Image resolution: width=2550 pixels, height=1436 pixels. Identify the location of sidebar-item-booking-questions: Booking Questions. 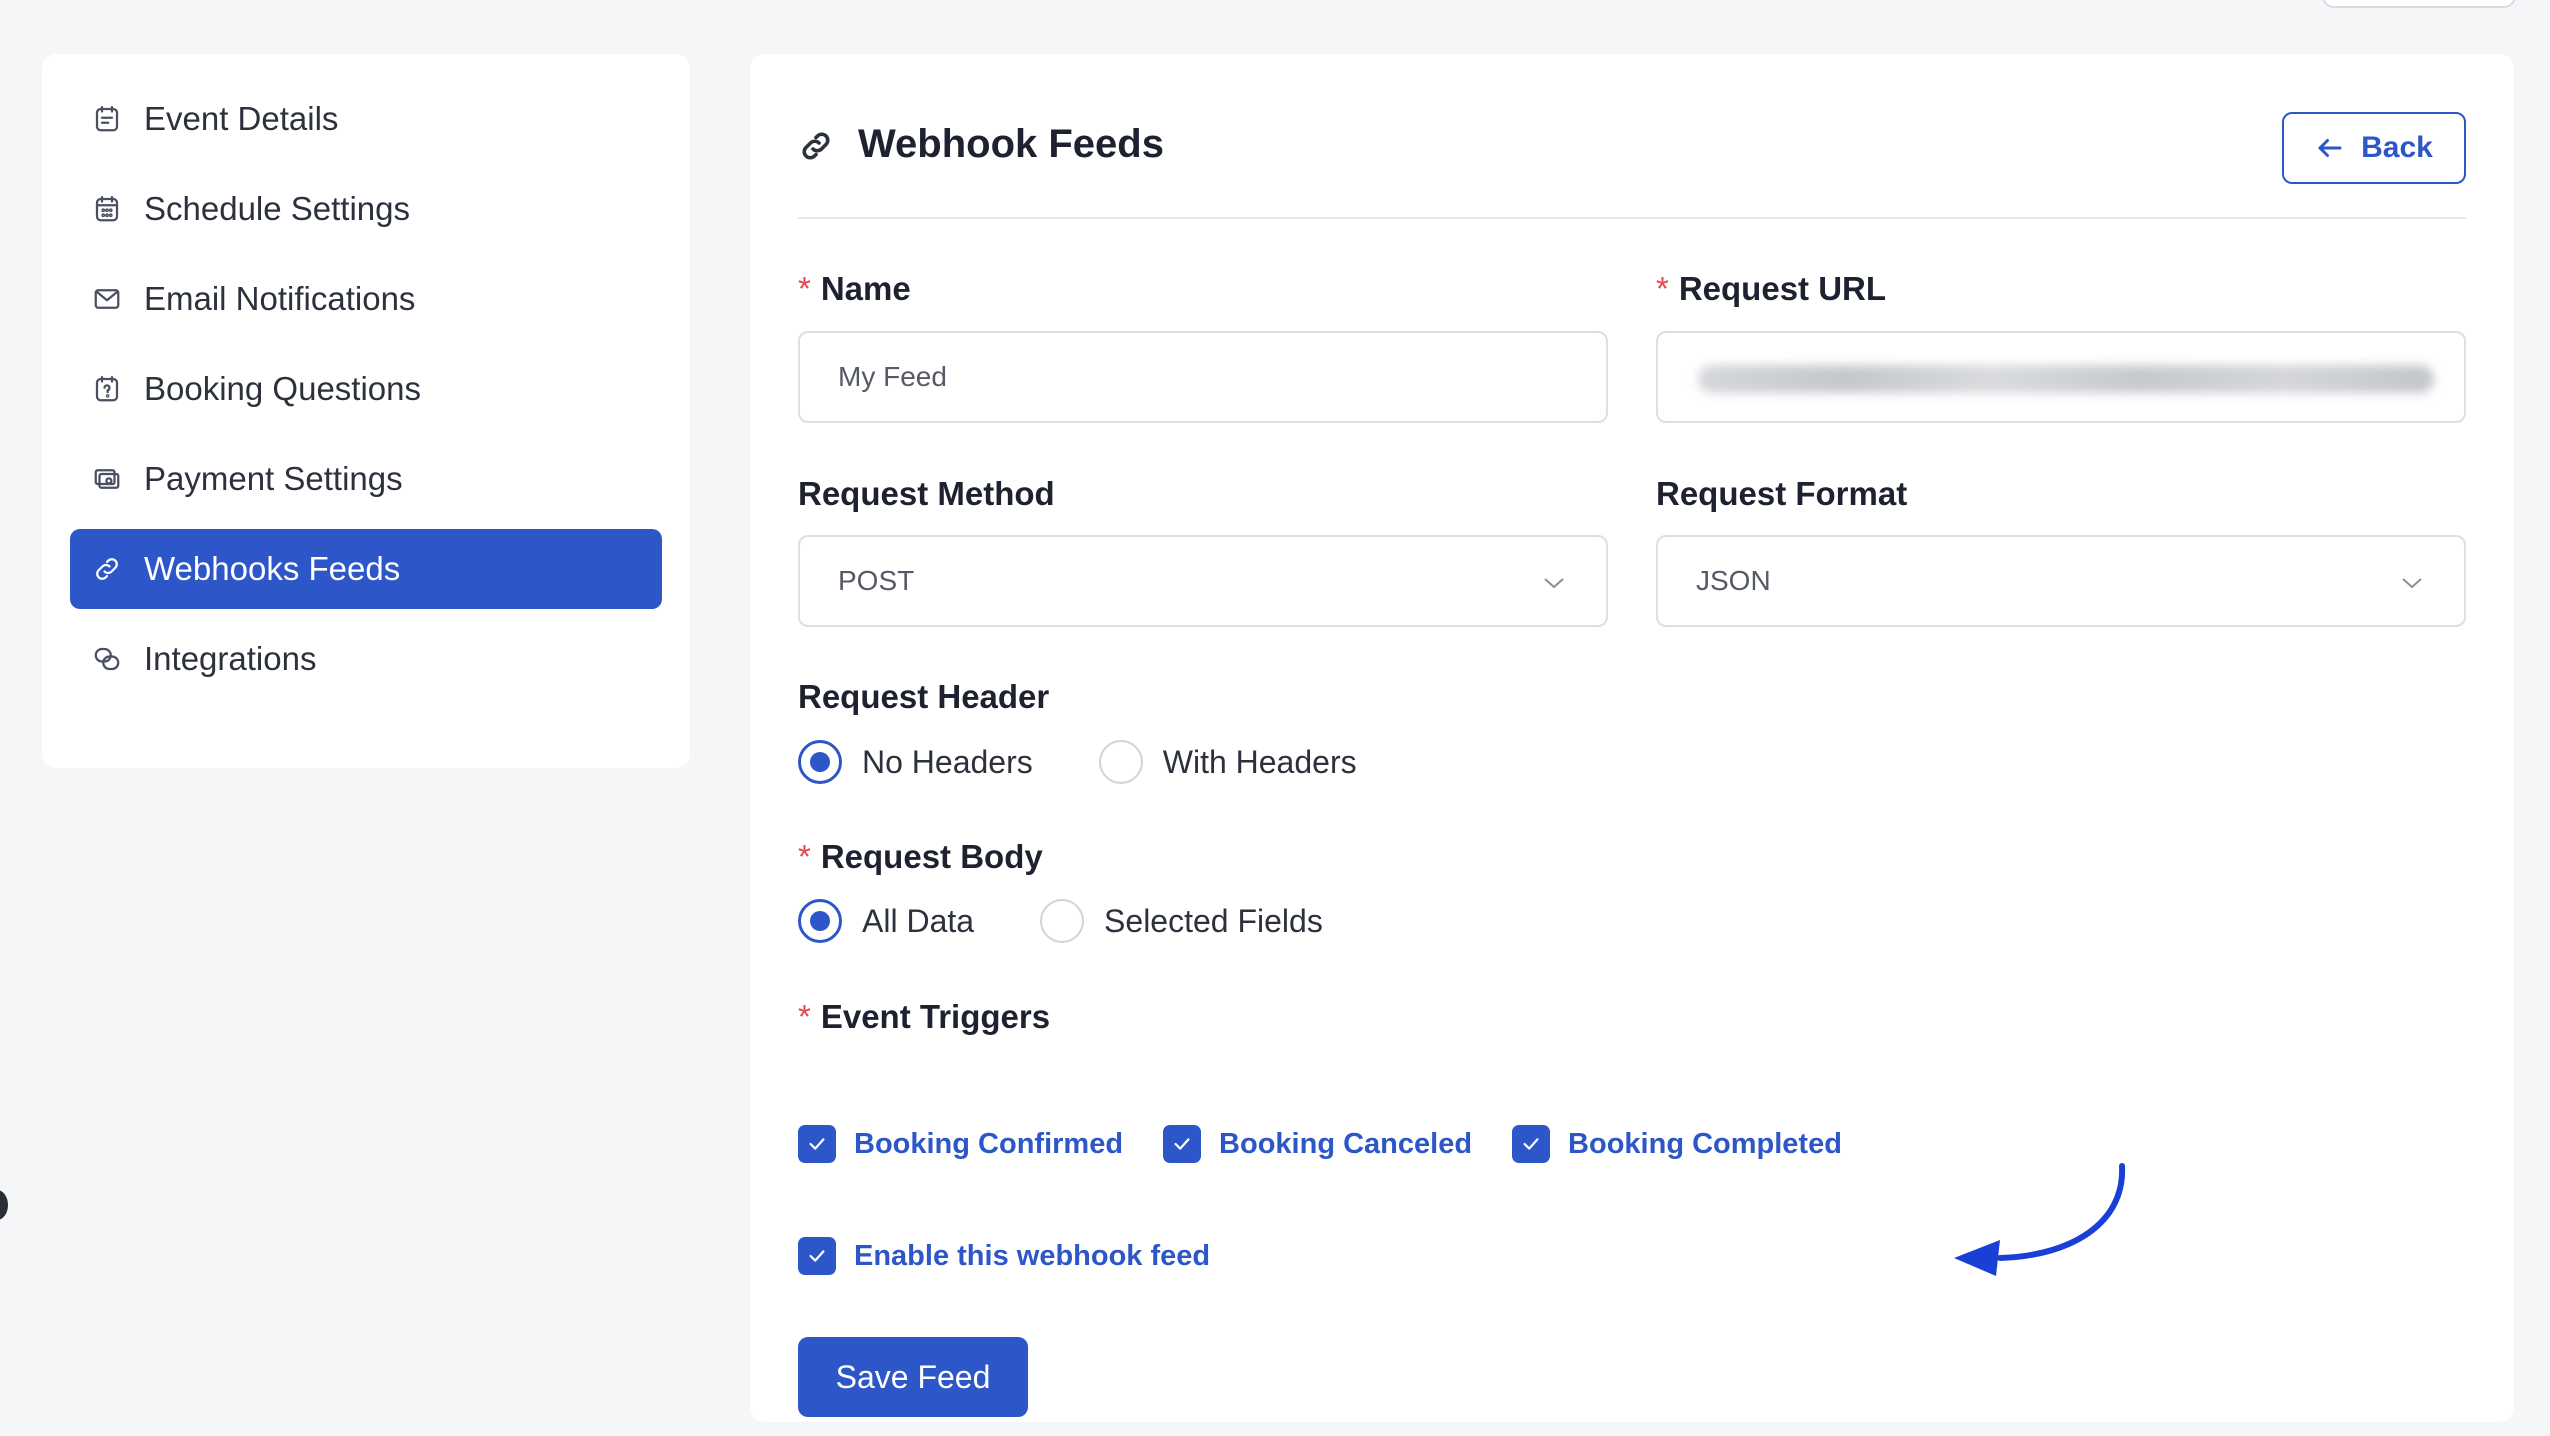
(366, 389).